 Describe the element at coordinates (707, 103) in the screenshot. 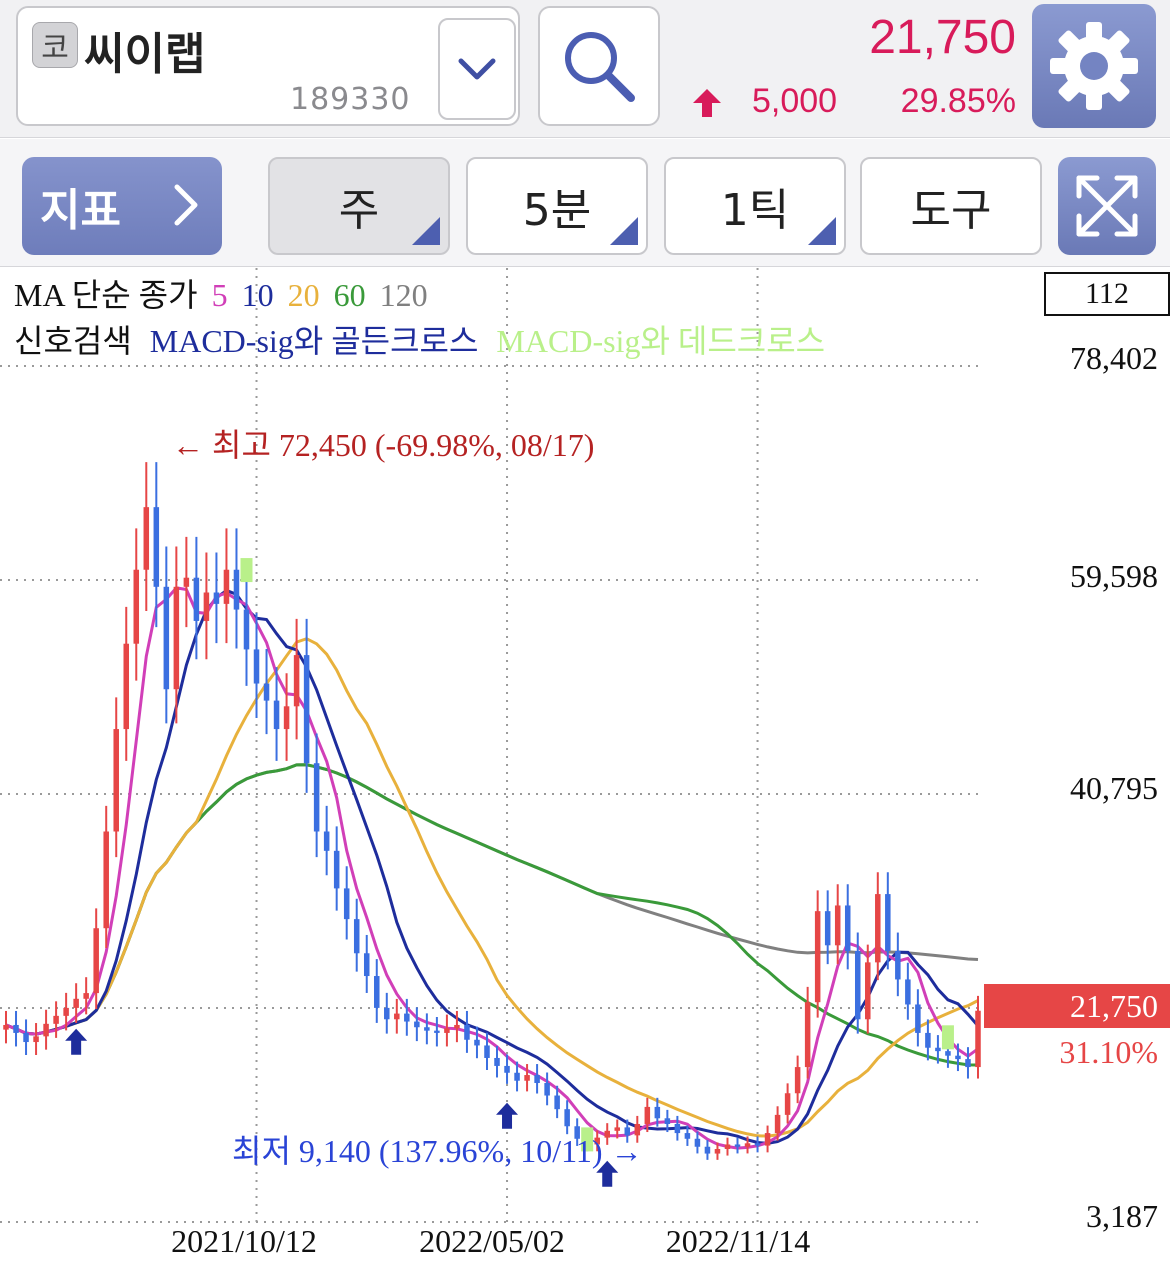

I see `arrow-up-icon` at that location.